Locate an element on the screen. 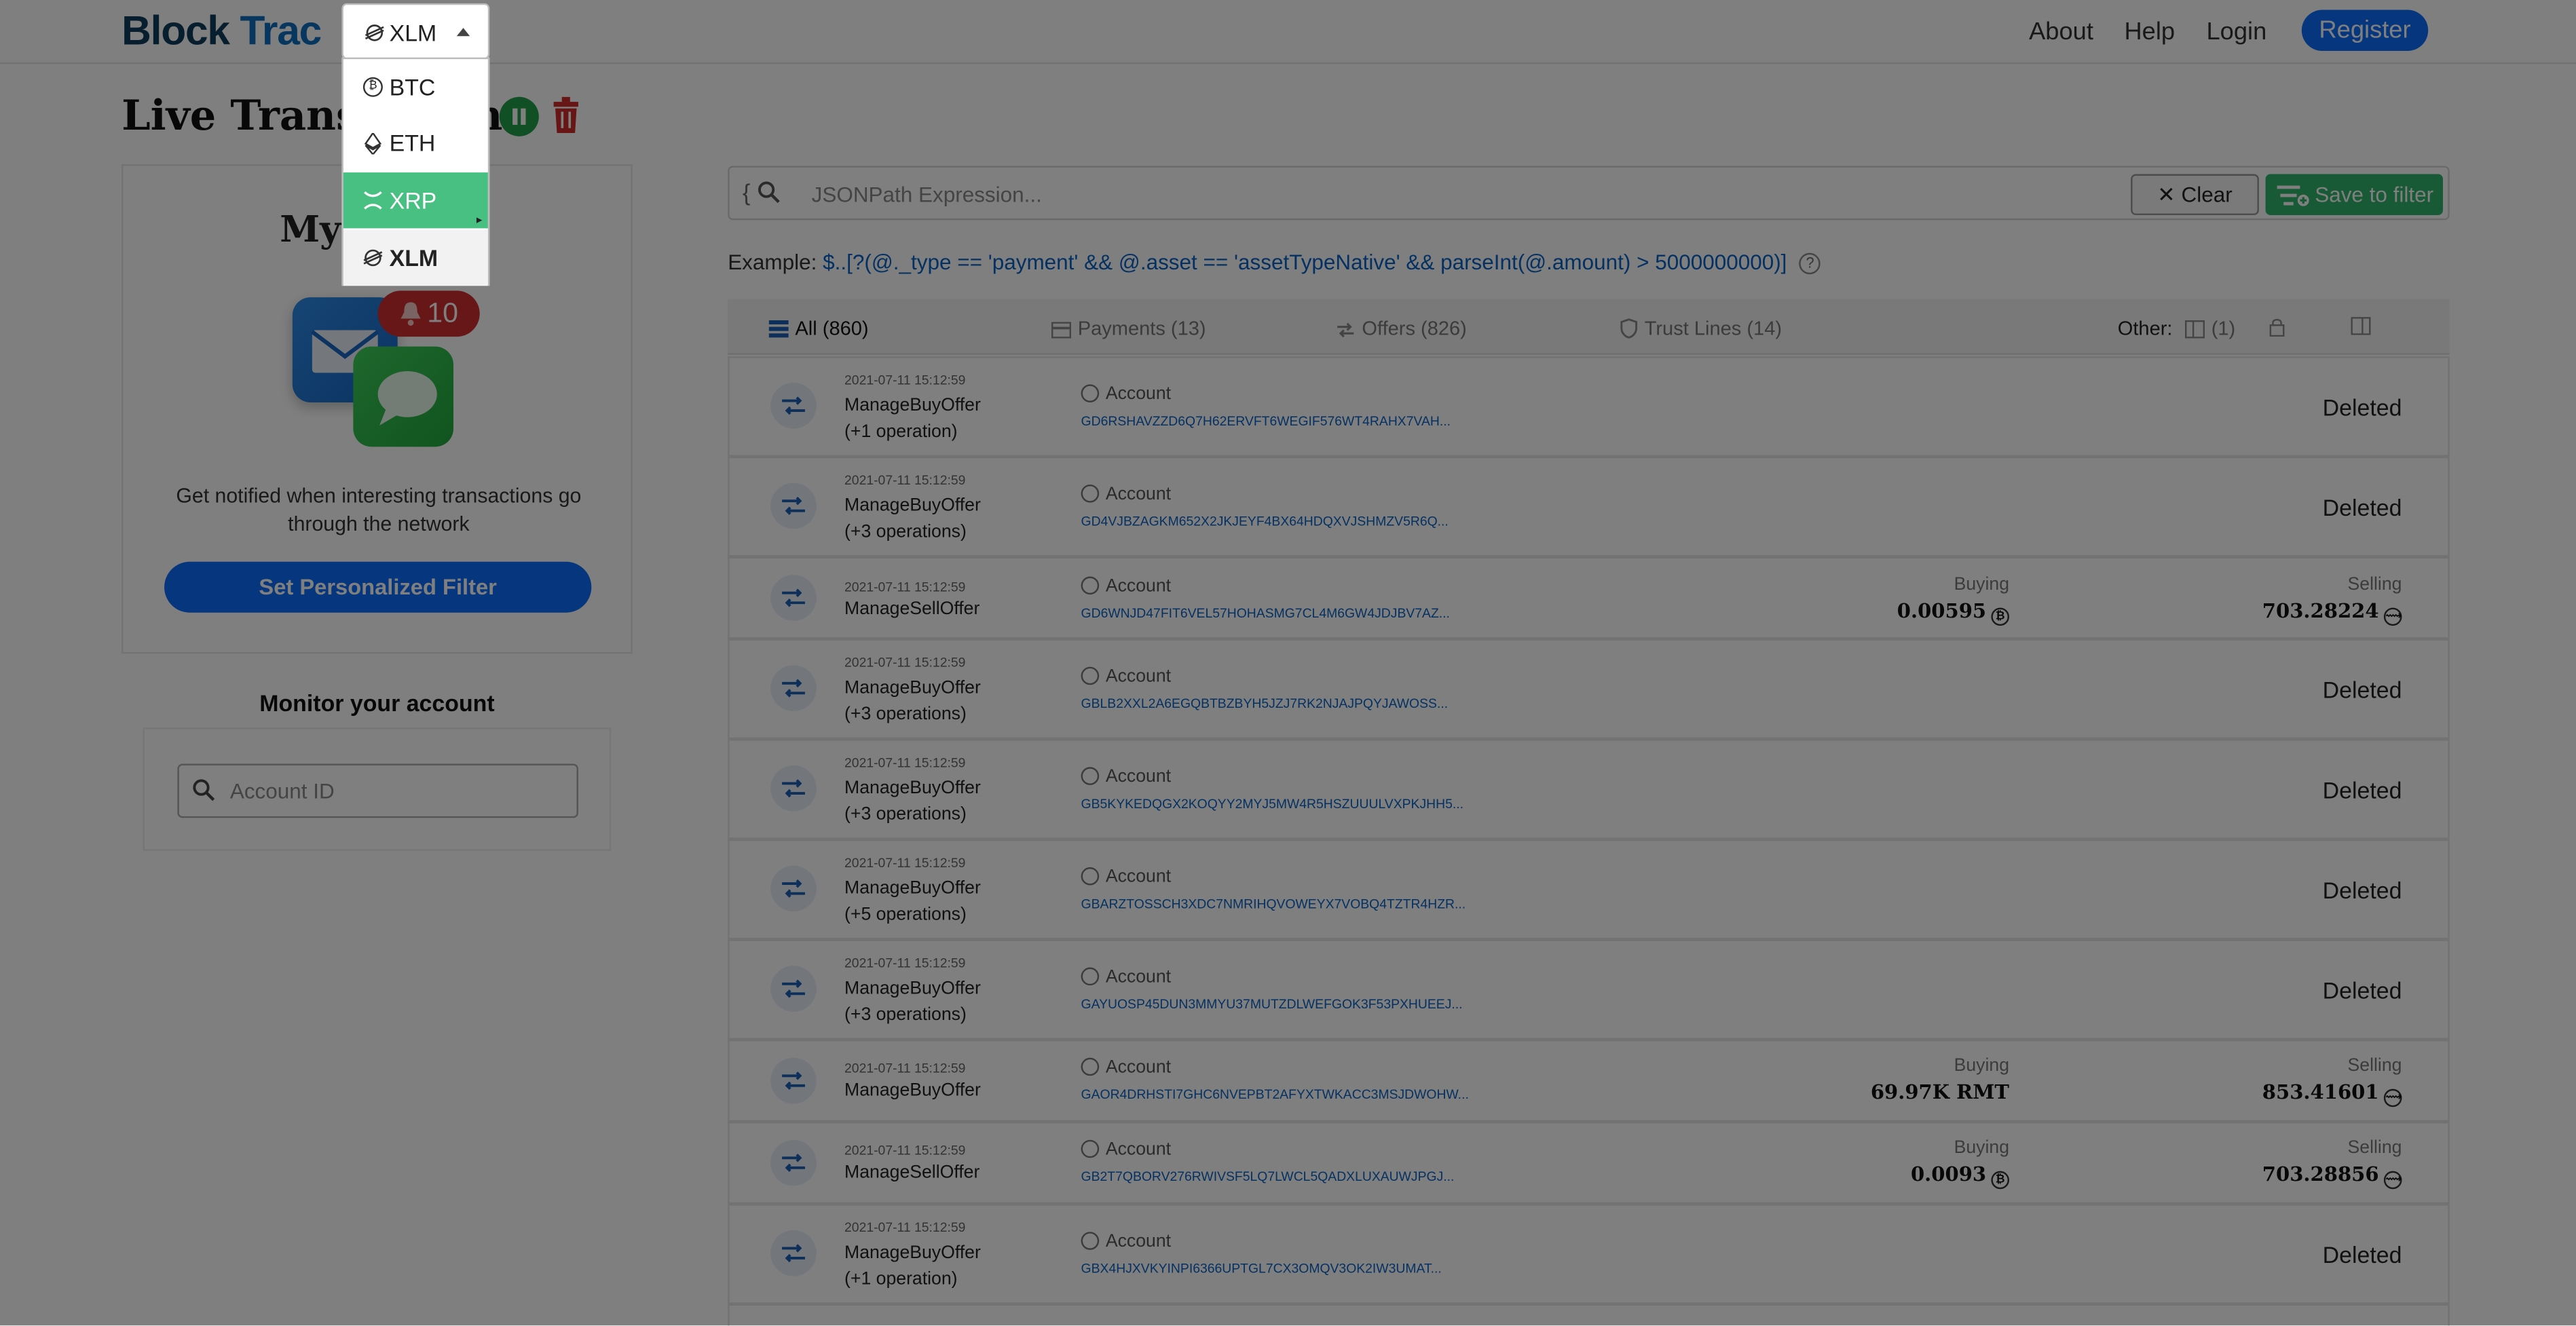 The width and height of the screenshot is (2576, 1326). currency-option-label: BTC is located at coordinates (413, 86).